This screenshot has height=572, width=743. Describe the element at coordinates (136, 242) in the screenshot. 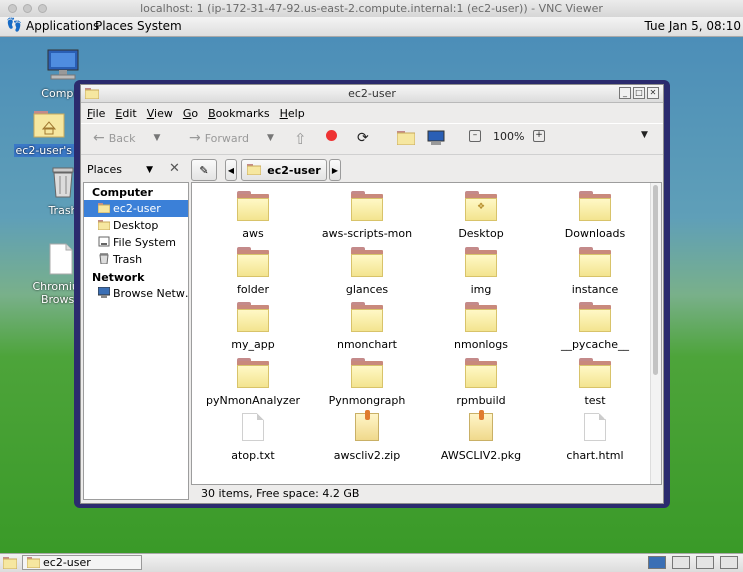

I see `sidebar-item-filesystem: File System` at that location.